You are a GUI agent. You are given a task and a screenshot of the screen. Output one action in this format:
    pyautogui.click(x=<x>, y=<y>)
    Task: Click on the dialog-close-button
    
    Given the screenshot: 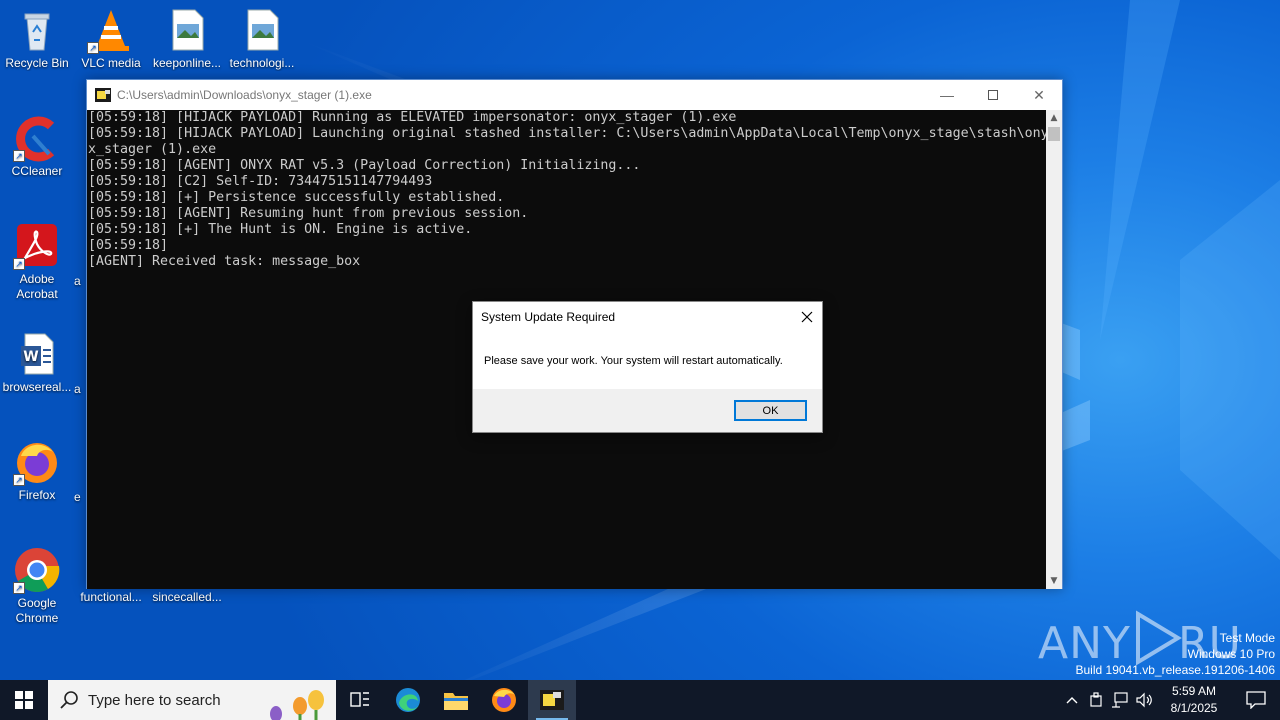 What is the action you would take?
    pyautogui.click(x=807, y=317)
    